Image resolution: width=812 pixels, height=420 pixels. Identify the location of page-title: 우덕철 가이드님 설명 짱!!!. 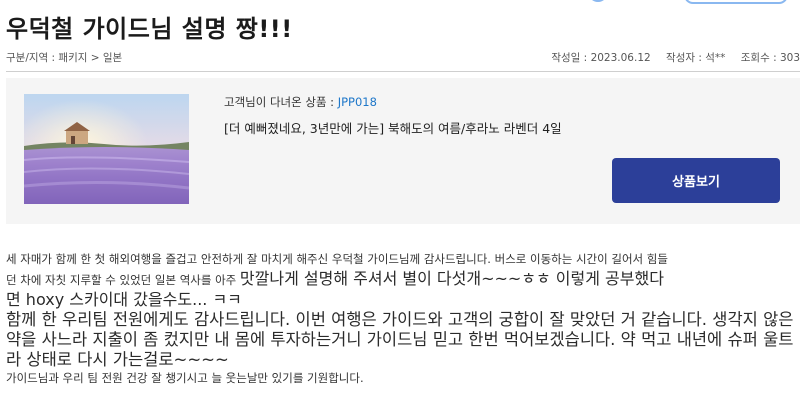
(149, 29).